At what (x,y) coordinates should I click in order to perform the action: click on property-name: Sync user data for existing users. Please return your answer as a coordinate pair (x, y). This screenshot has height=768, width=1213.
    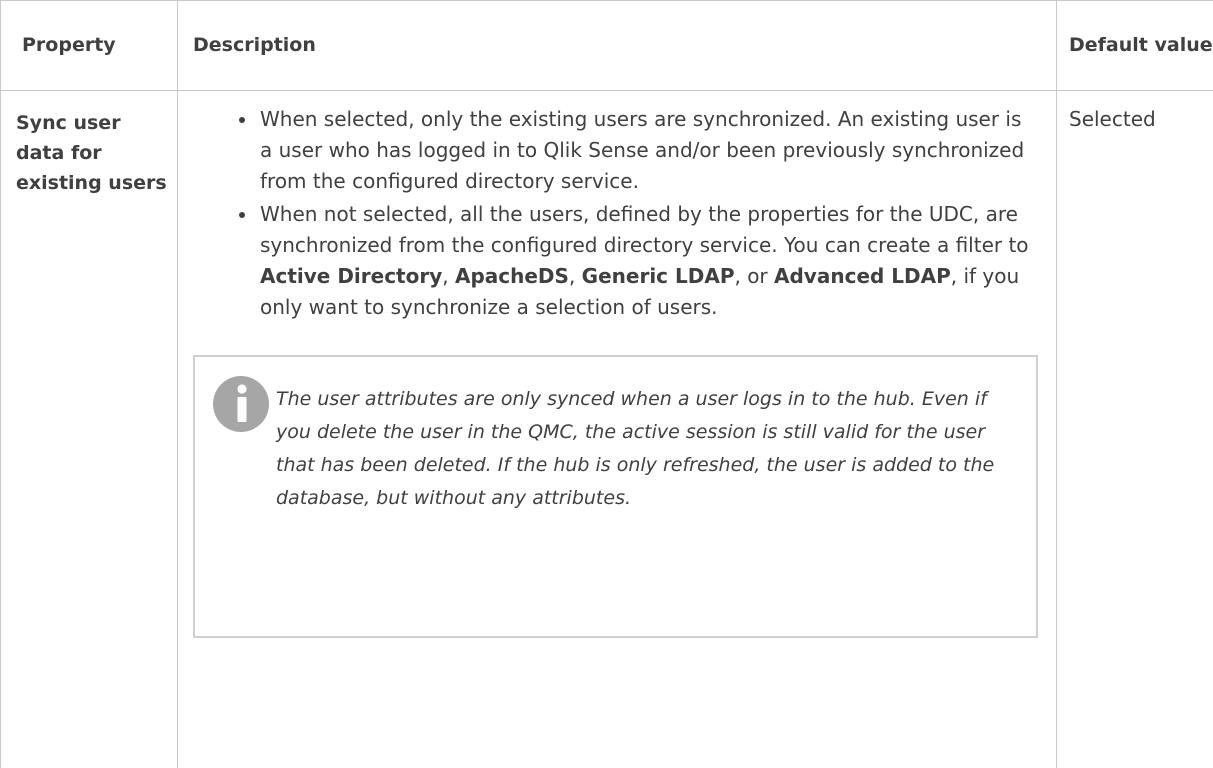
    Looking at the image, I should click on (91, 153).